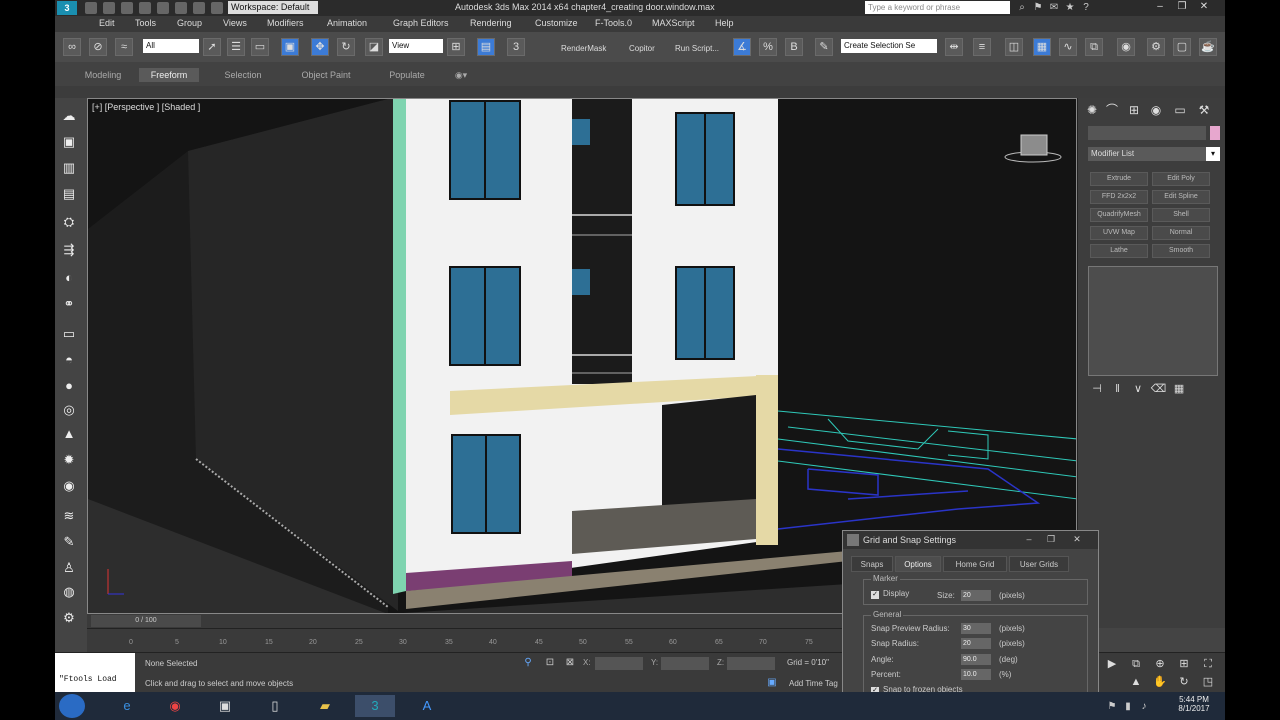 The width and height of the screenshot is (1280, 720). What do you see at coordinates (1160, 682) in the screenshot?
I see `pan-icon: ✋` at bounding box center [1160, 682].